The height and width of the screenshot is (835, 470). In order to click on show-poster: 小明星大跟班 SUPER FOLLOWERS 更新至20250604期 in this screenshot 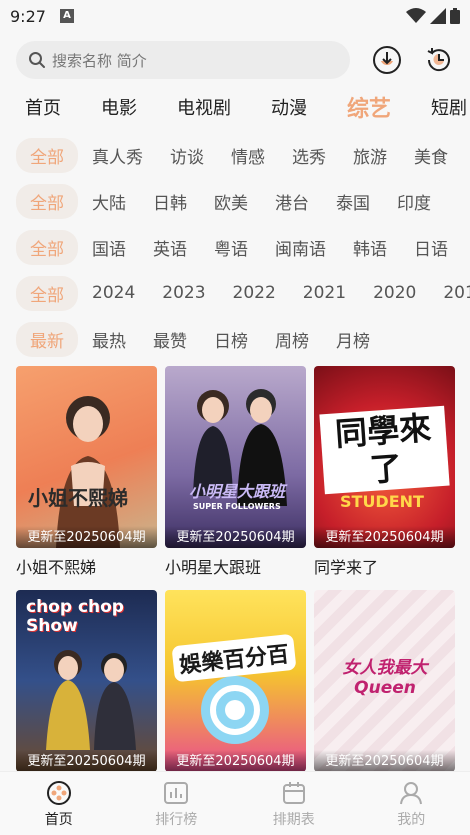, I will do `click(235, 457)`.